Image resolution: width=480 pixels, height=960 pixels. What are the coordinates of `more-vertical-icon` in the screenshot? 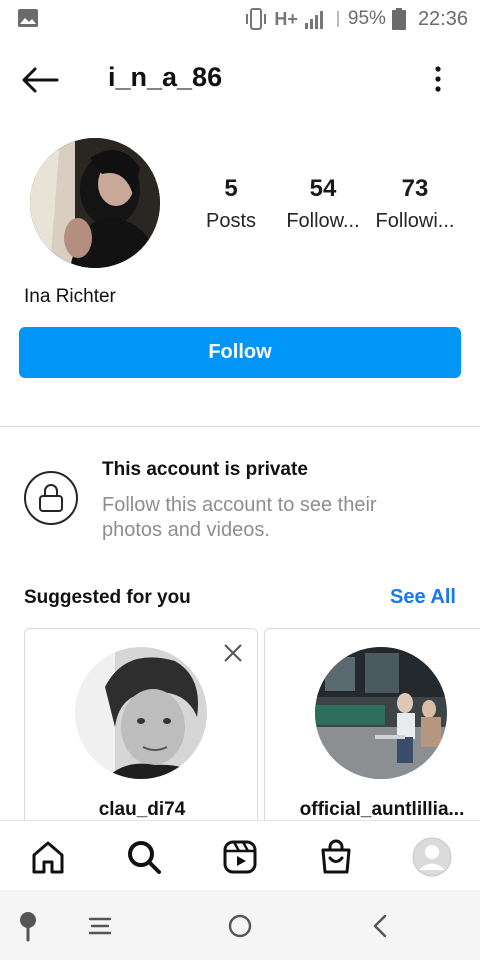 It's located at (438, 79).